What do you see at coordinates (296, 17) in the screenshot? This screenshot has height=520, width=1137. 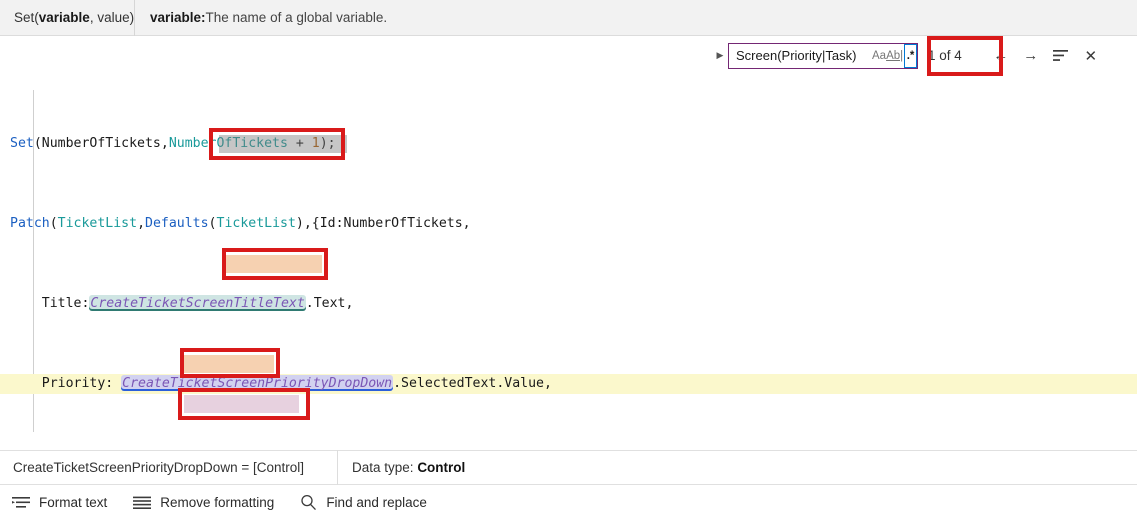 I see `parameter-description-text: The name of a global variable.` at bounding box center [296, 17].